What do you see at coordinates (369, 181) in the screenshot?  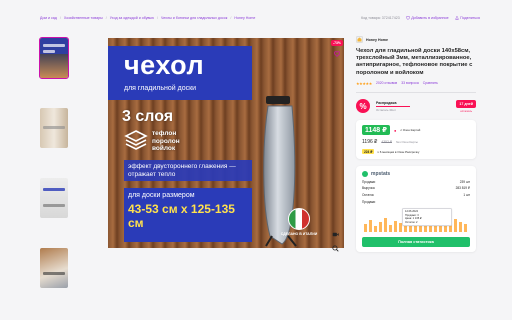 I see `stats-key: Продажи` at bounding box center [369, 181].